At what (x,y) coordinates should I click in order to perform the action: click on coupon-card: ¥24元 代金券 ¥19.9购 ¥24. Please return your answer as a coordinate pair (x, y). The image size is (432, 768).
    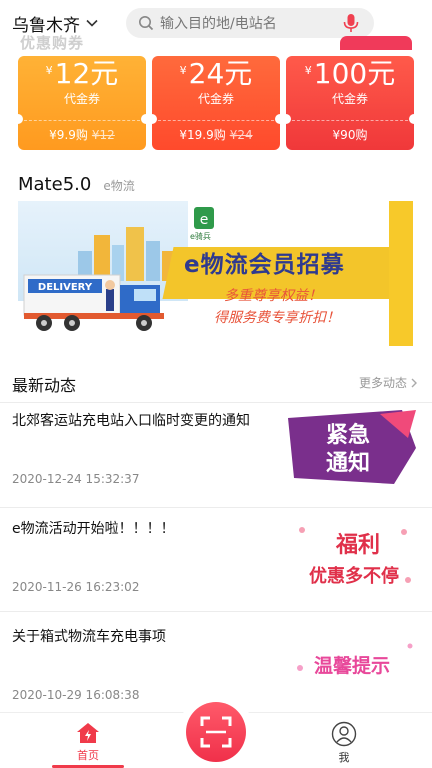
    Looking at the image, I should click on (216, 103).